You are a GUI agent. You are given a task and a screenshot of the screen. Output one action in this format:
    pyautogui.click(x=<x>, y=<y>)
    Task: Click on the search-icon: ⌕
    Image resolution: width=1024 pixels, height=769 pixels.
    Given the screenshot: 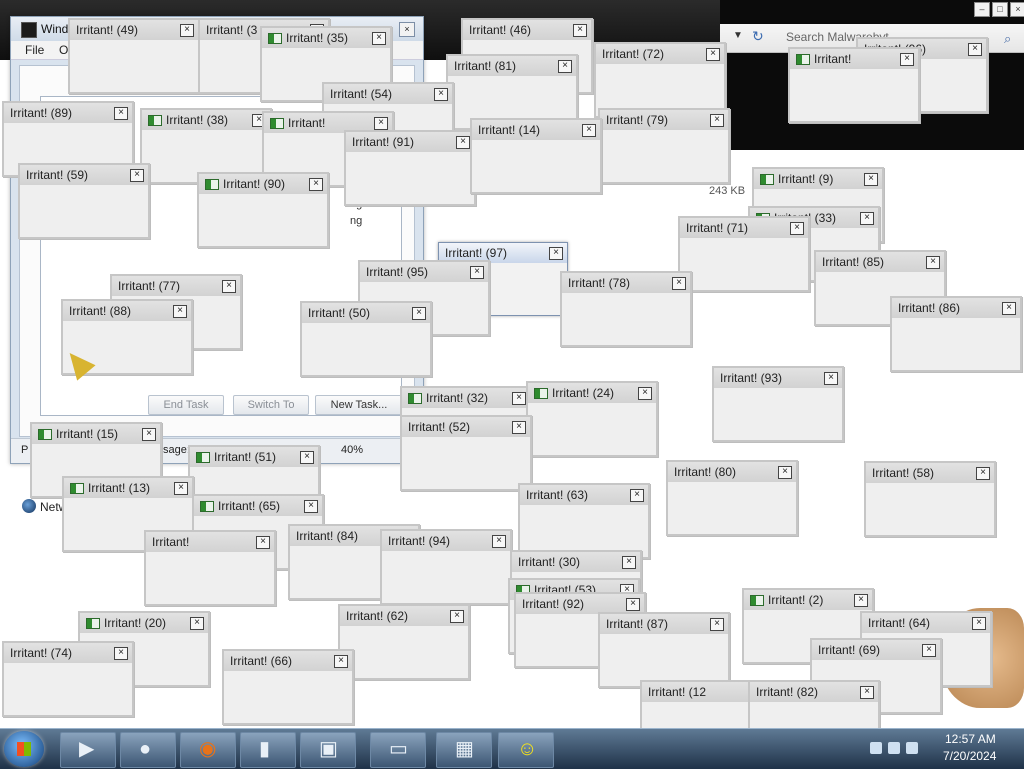 What is the action you would take?
    pyautogui.click(x=1007, y=39)
    